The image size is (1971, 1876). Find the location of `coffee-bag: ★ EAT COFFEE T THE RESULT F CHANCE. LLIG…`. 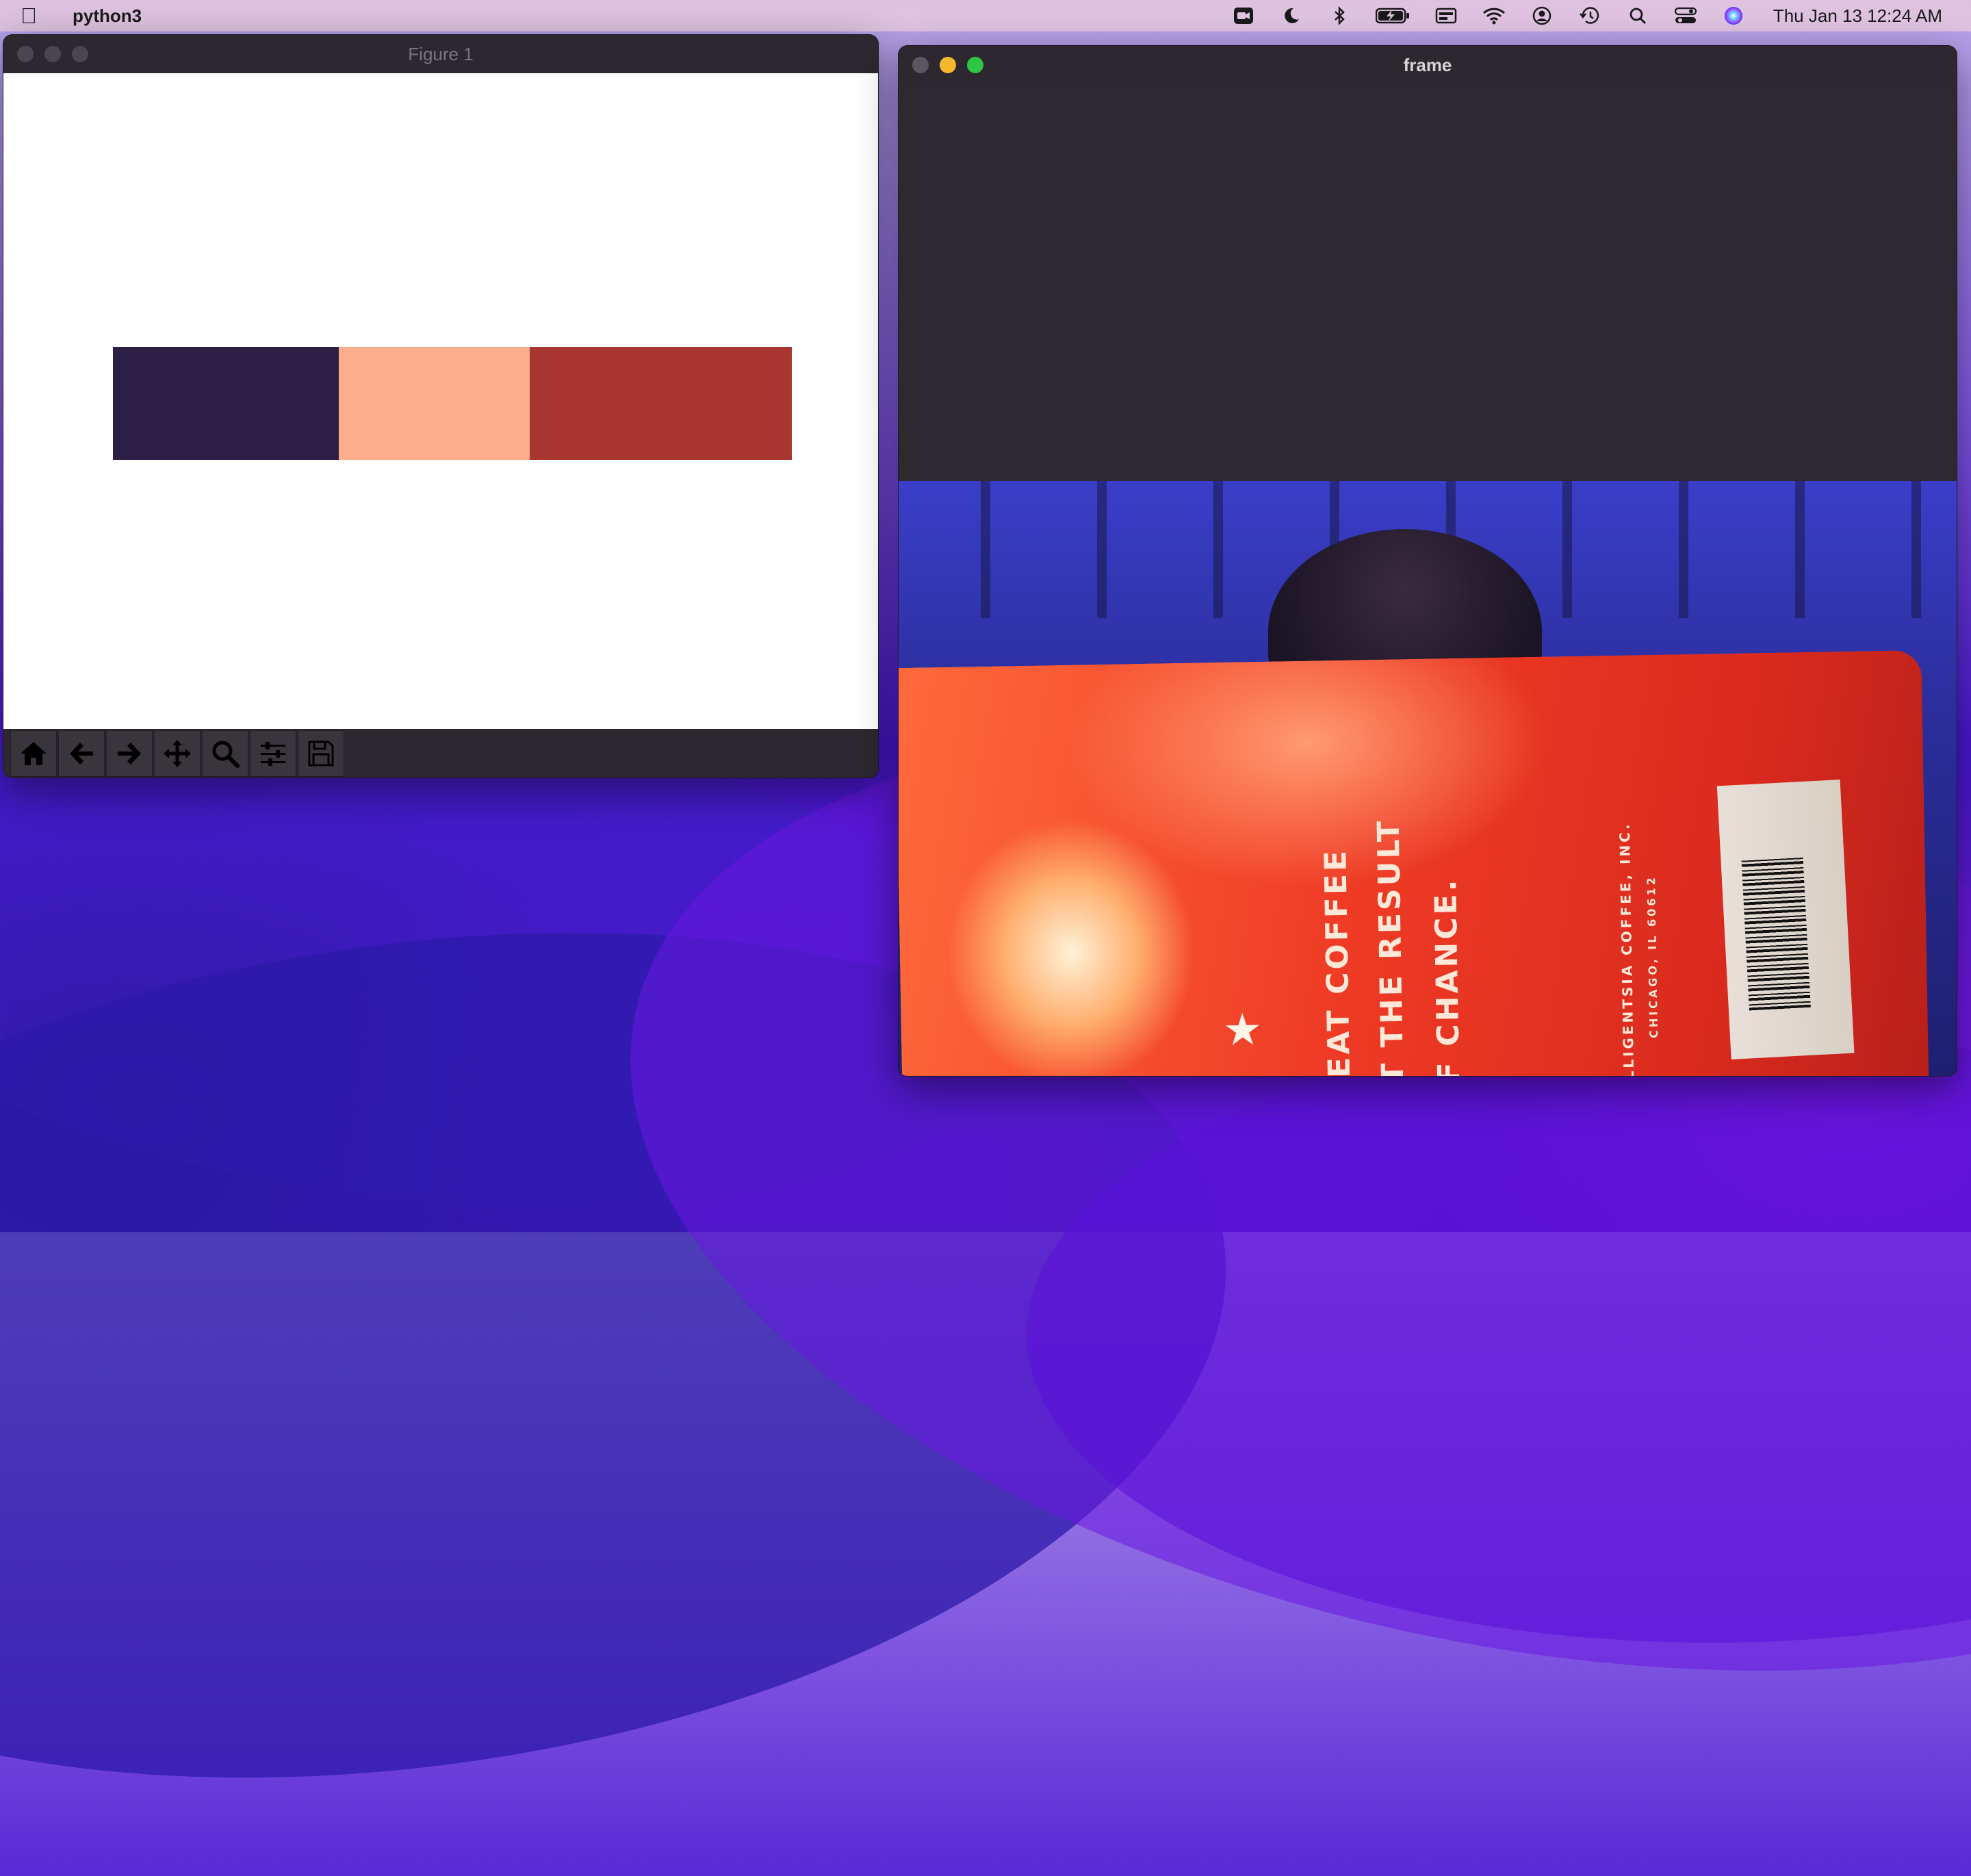

coffee-bag: ★ EAT COFFEE T THE RESULT F CHANCE. LLIG… is located at coordinates (1414, 863).